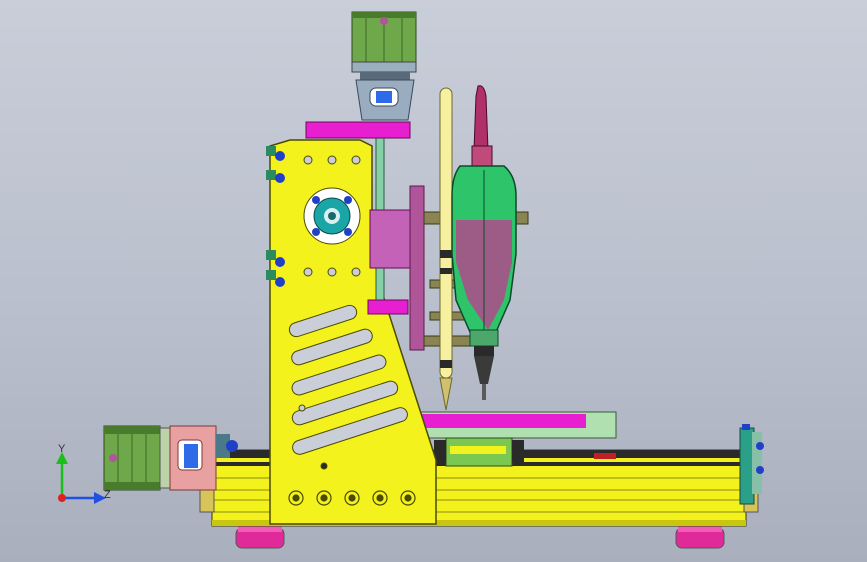 The width and height of the screenshot is (867, 562). Describe the element at coordinates (260, 529) in the screenshot. I see `left-foot-top` at that location.